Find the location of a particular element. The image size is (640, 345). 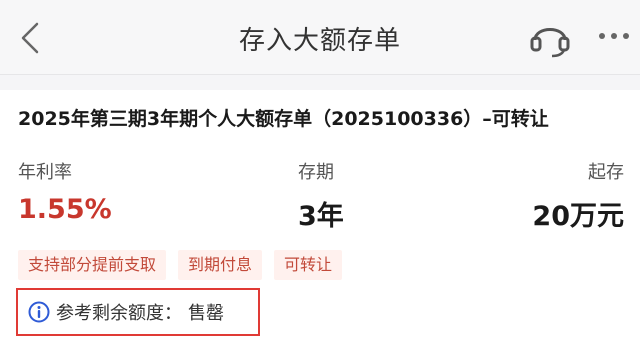

customer-service-button is located at coordinates (550, 37).